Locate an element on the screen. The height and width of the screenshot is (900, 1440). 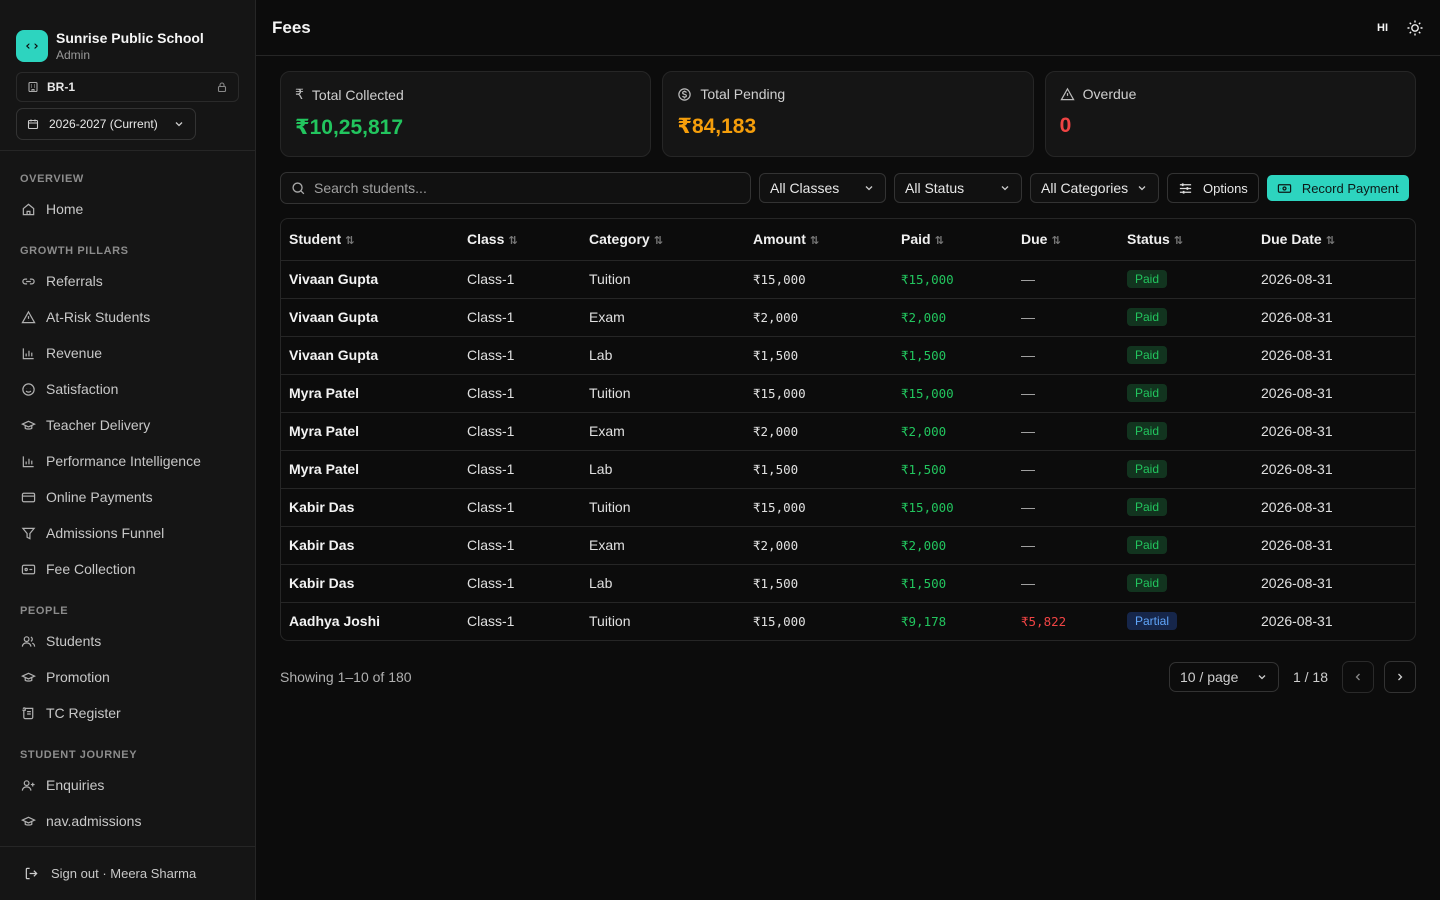
sidebar-item-home: Home is located at coordinates (127, 209).